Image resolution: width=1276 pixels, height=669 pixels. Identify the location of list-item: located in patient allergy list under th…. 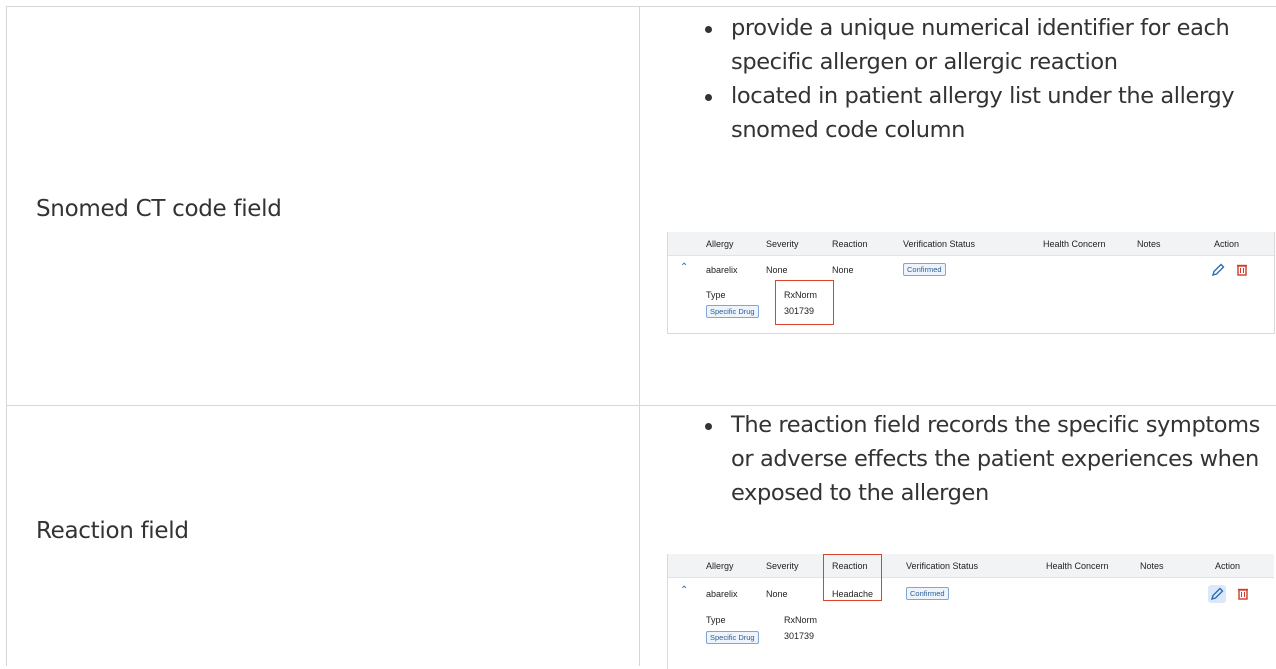
(990, 113).